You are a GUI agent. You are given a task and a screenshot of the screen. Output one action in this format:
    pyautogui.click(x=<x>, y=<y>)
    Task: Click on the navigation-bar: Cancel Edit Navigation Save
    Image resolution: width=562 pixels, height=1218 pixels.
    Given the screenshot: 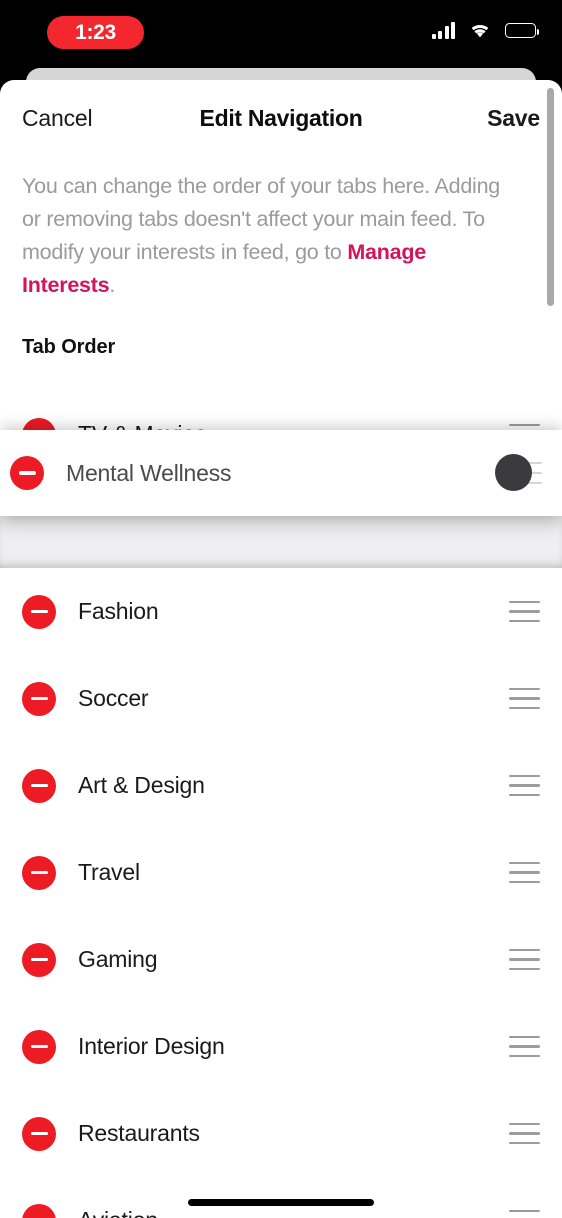 What is the action you would take?
    pyautogui.click(x=281, y=118)
    